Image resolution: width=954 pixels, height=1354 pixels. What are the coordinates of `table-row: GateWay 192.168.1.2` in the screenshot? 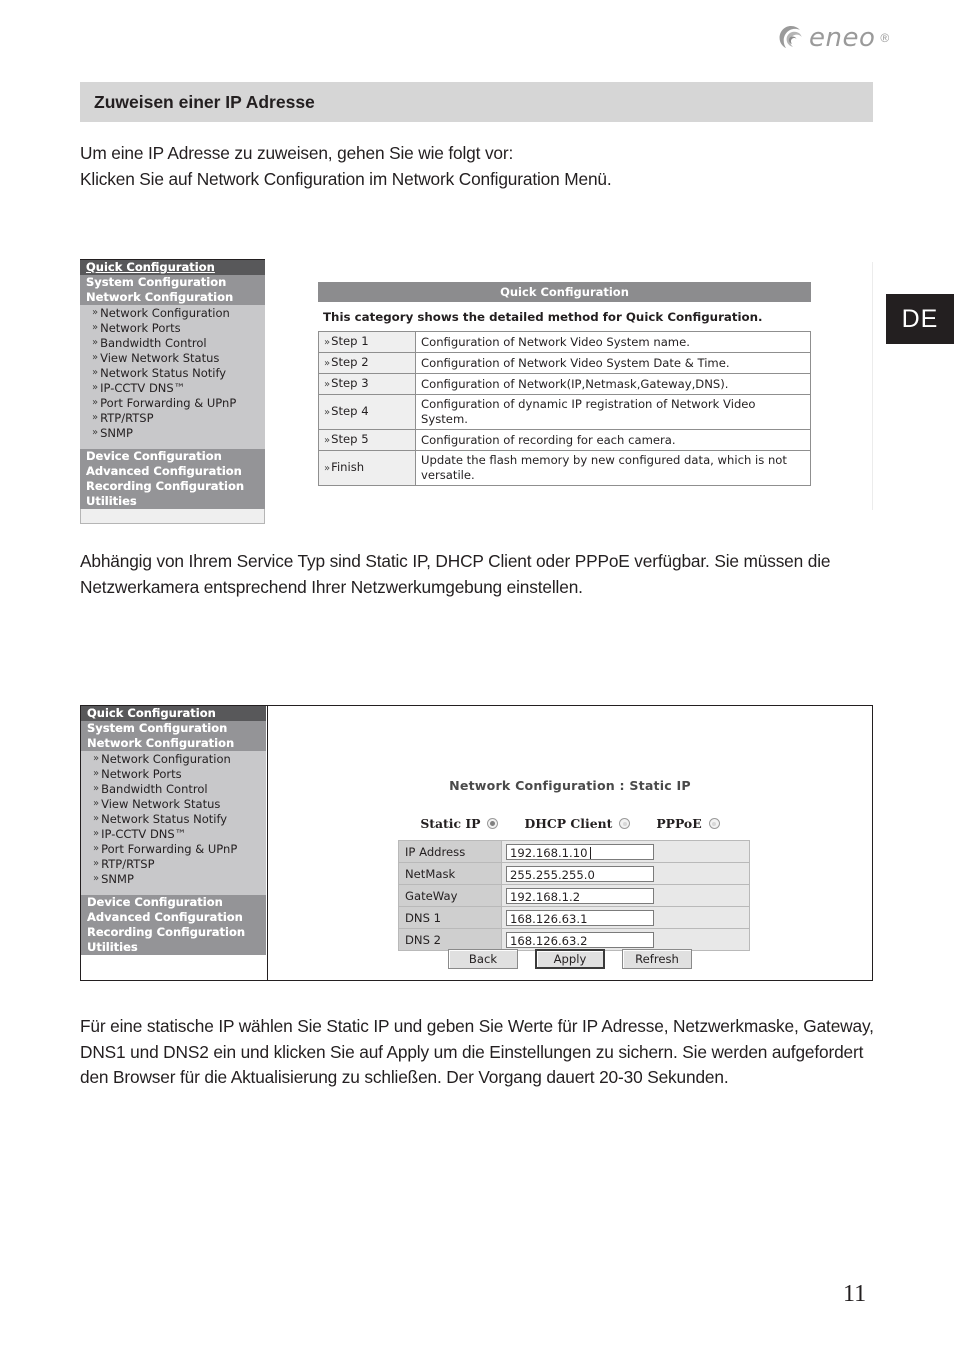 It's located at (574, 895).